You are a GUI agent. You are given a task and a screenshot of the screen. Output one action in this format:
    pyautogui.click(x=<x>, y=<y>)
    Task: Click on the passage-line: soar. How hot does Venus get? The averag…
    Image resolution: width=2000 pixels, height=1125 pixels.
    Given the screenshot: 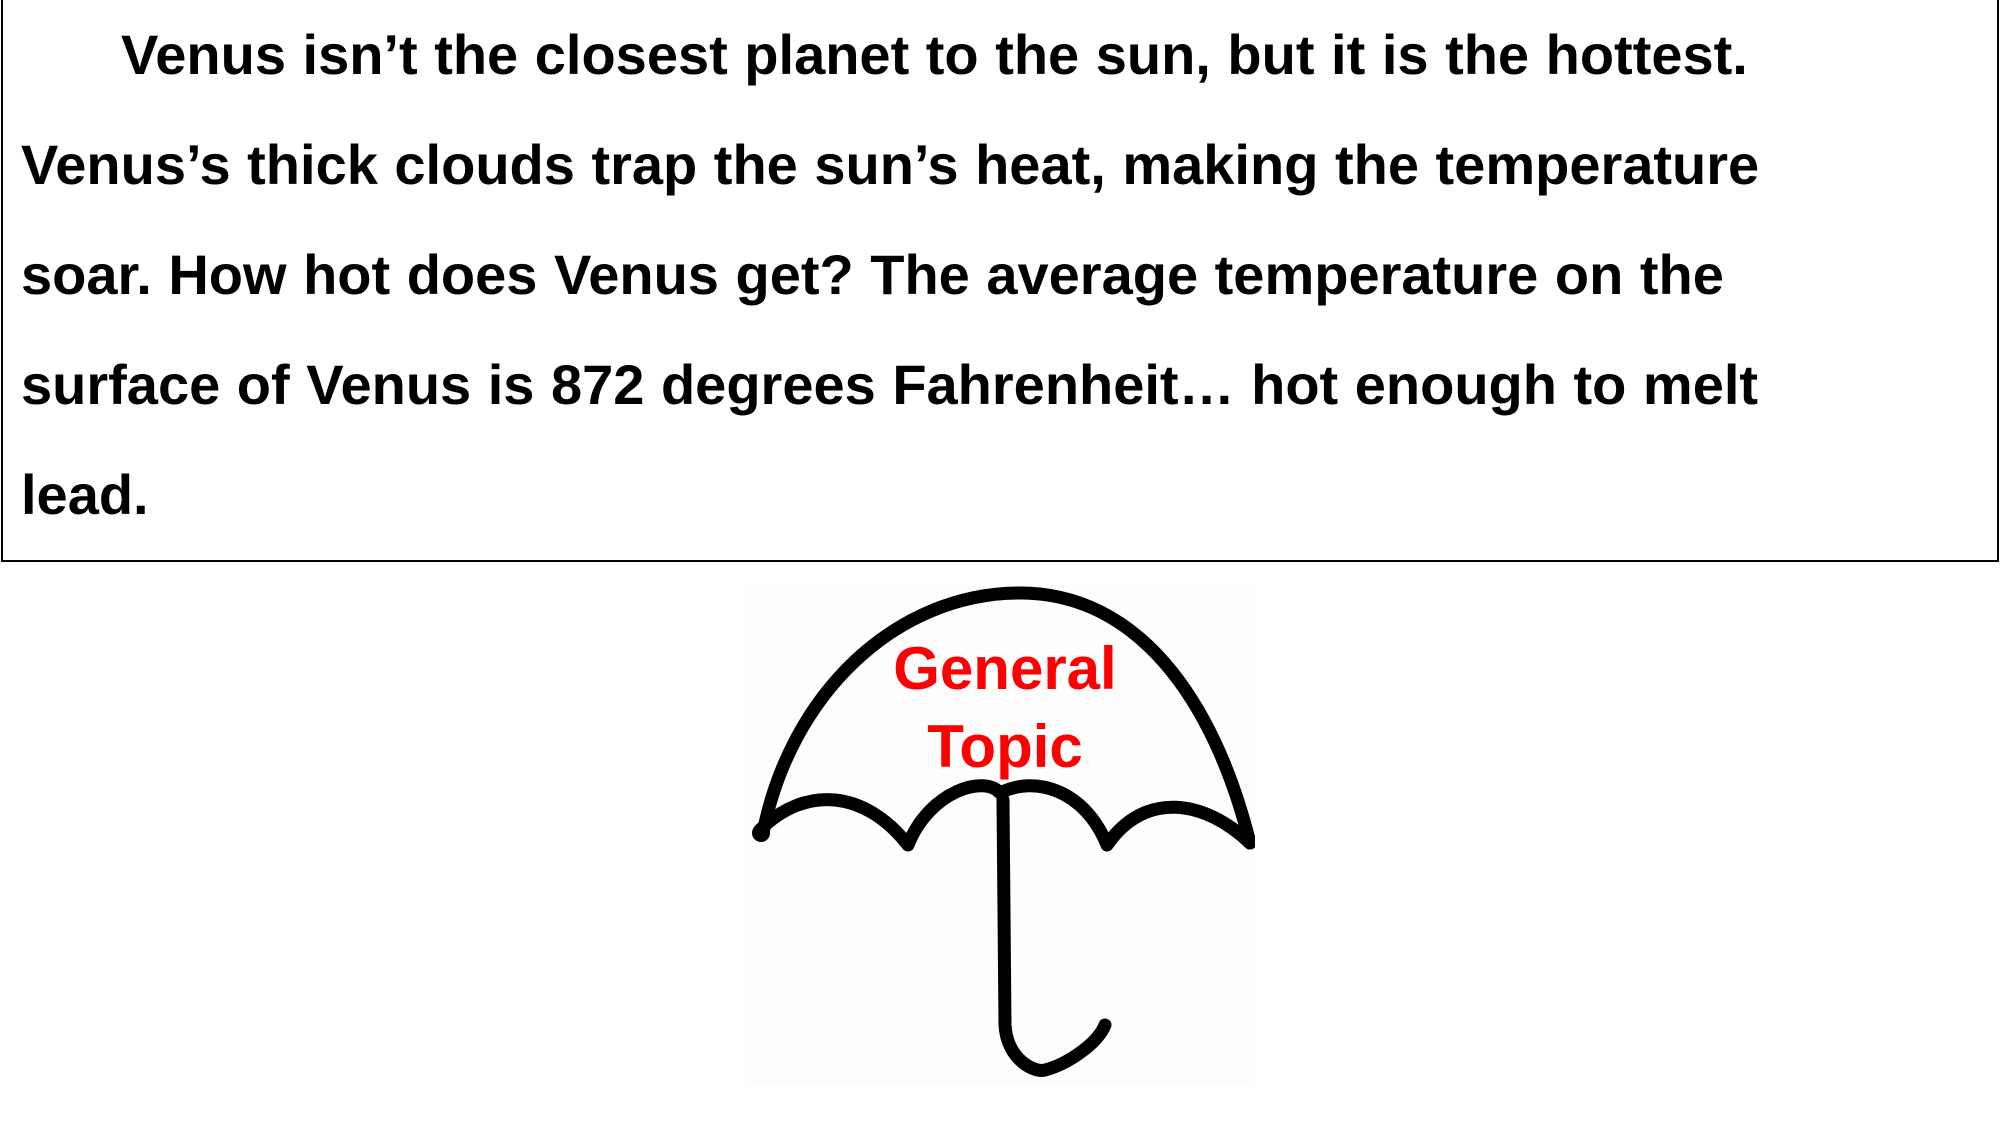 What is the action you would take?
    pyautogui.click(x=872, y=274)
    